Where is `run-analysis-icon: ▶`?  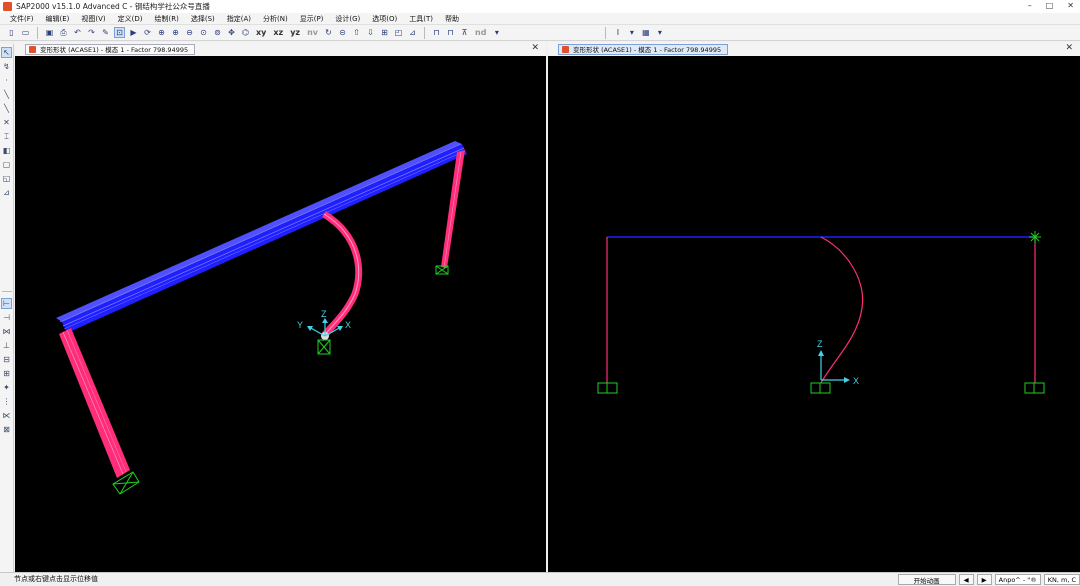 run-analysis-icon: ▶ is located at coordinates (133, 32).